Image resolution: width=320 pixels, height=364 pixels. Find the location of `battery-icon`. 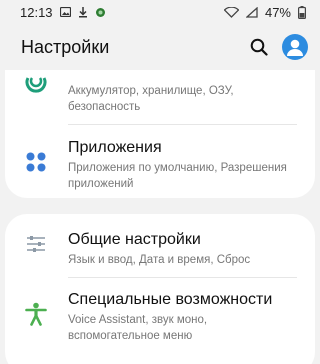

battery-icon is located at coordinates (302, 12).